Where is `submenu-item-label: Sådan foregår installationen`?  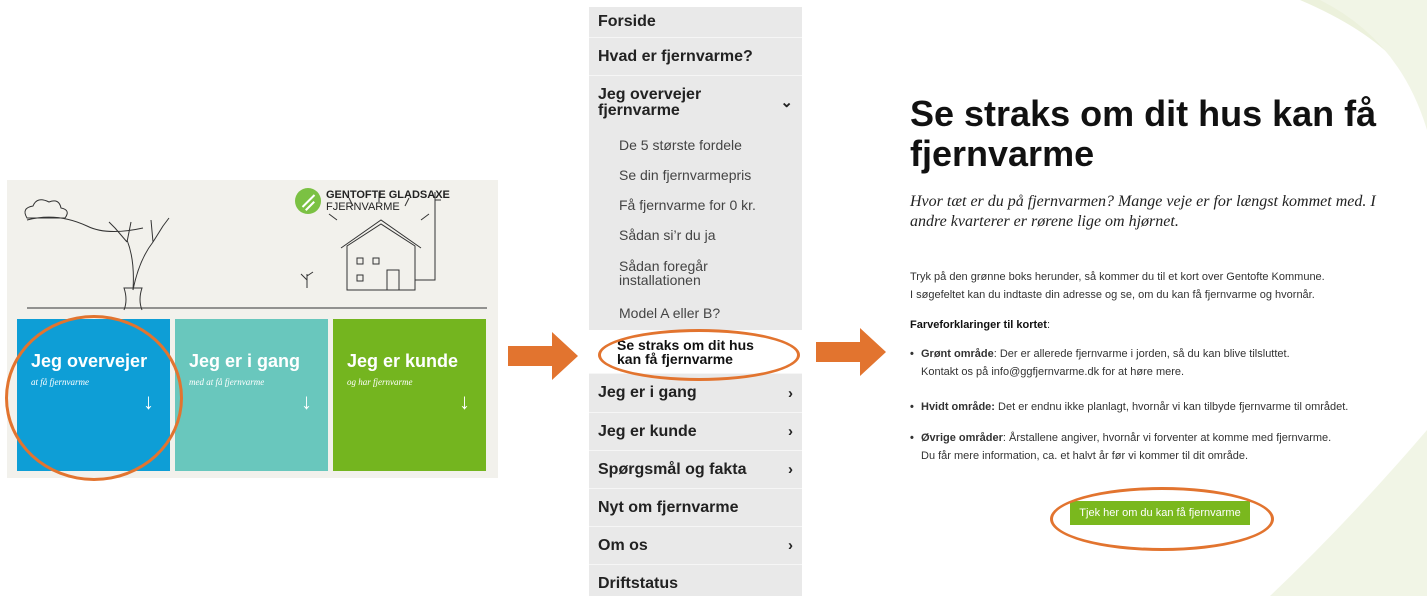
submenu-item-label: Sådan foregår installationen is located at coordinates (663, 273).